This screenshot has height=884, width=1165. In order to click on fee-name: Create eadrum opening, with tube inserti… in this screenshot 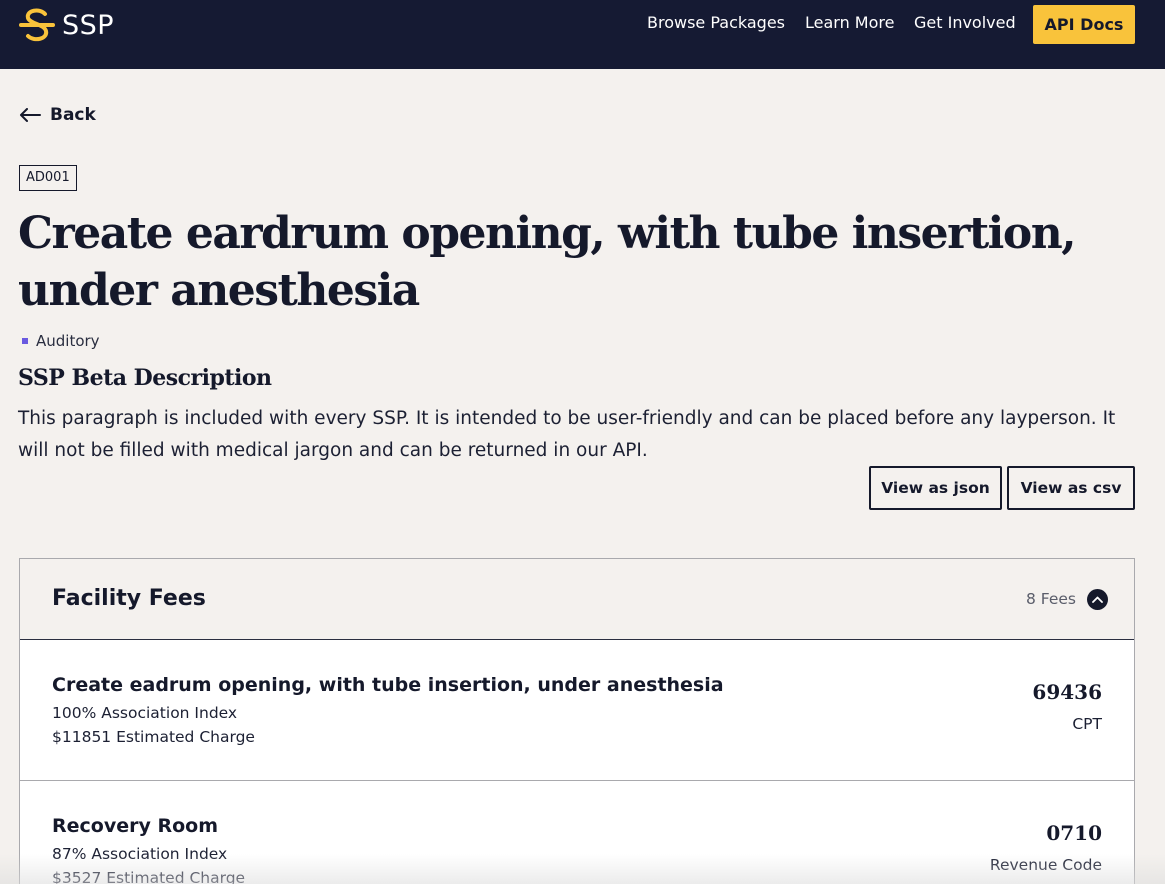, I will do `click(388, 685)`.